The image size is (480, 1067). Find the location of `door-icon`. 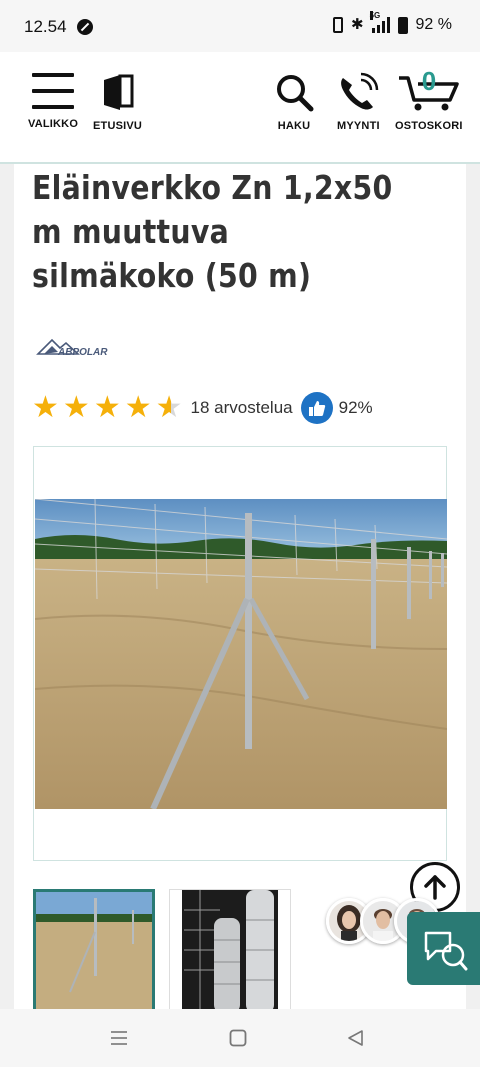

door-icon is located at coordinates (118, 92).